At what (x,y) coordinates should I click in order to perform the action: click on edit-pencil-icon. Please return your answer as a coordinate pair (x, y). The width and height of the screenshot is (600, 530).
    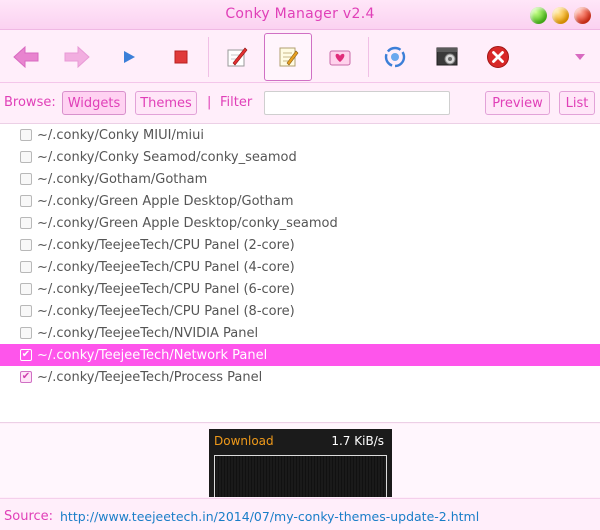
    Looking at the image, I should click on (237, 57).